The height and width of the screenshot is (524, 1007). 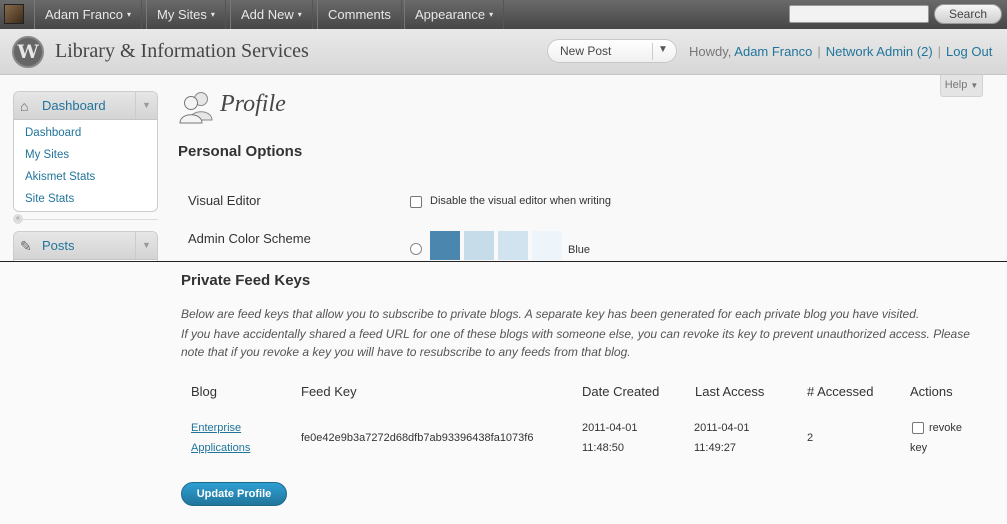 What do you see at coordinates (773, 51) in the screenshot?
I see `user-profile-link: Adam Franco` at bounding box center [773, 51].